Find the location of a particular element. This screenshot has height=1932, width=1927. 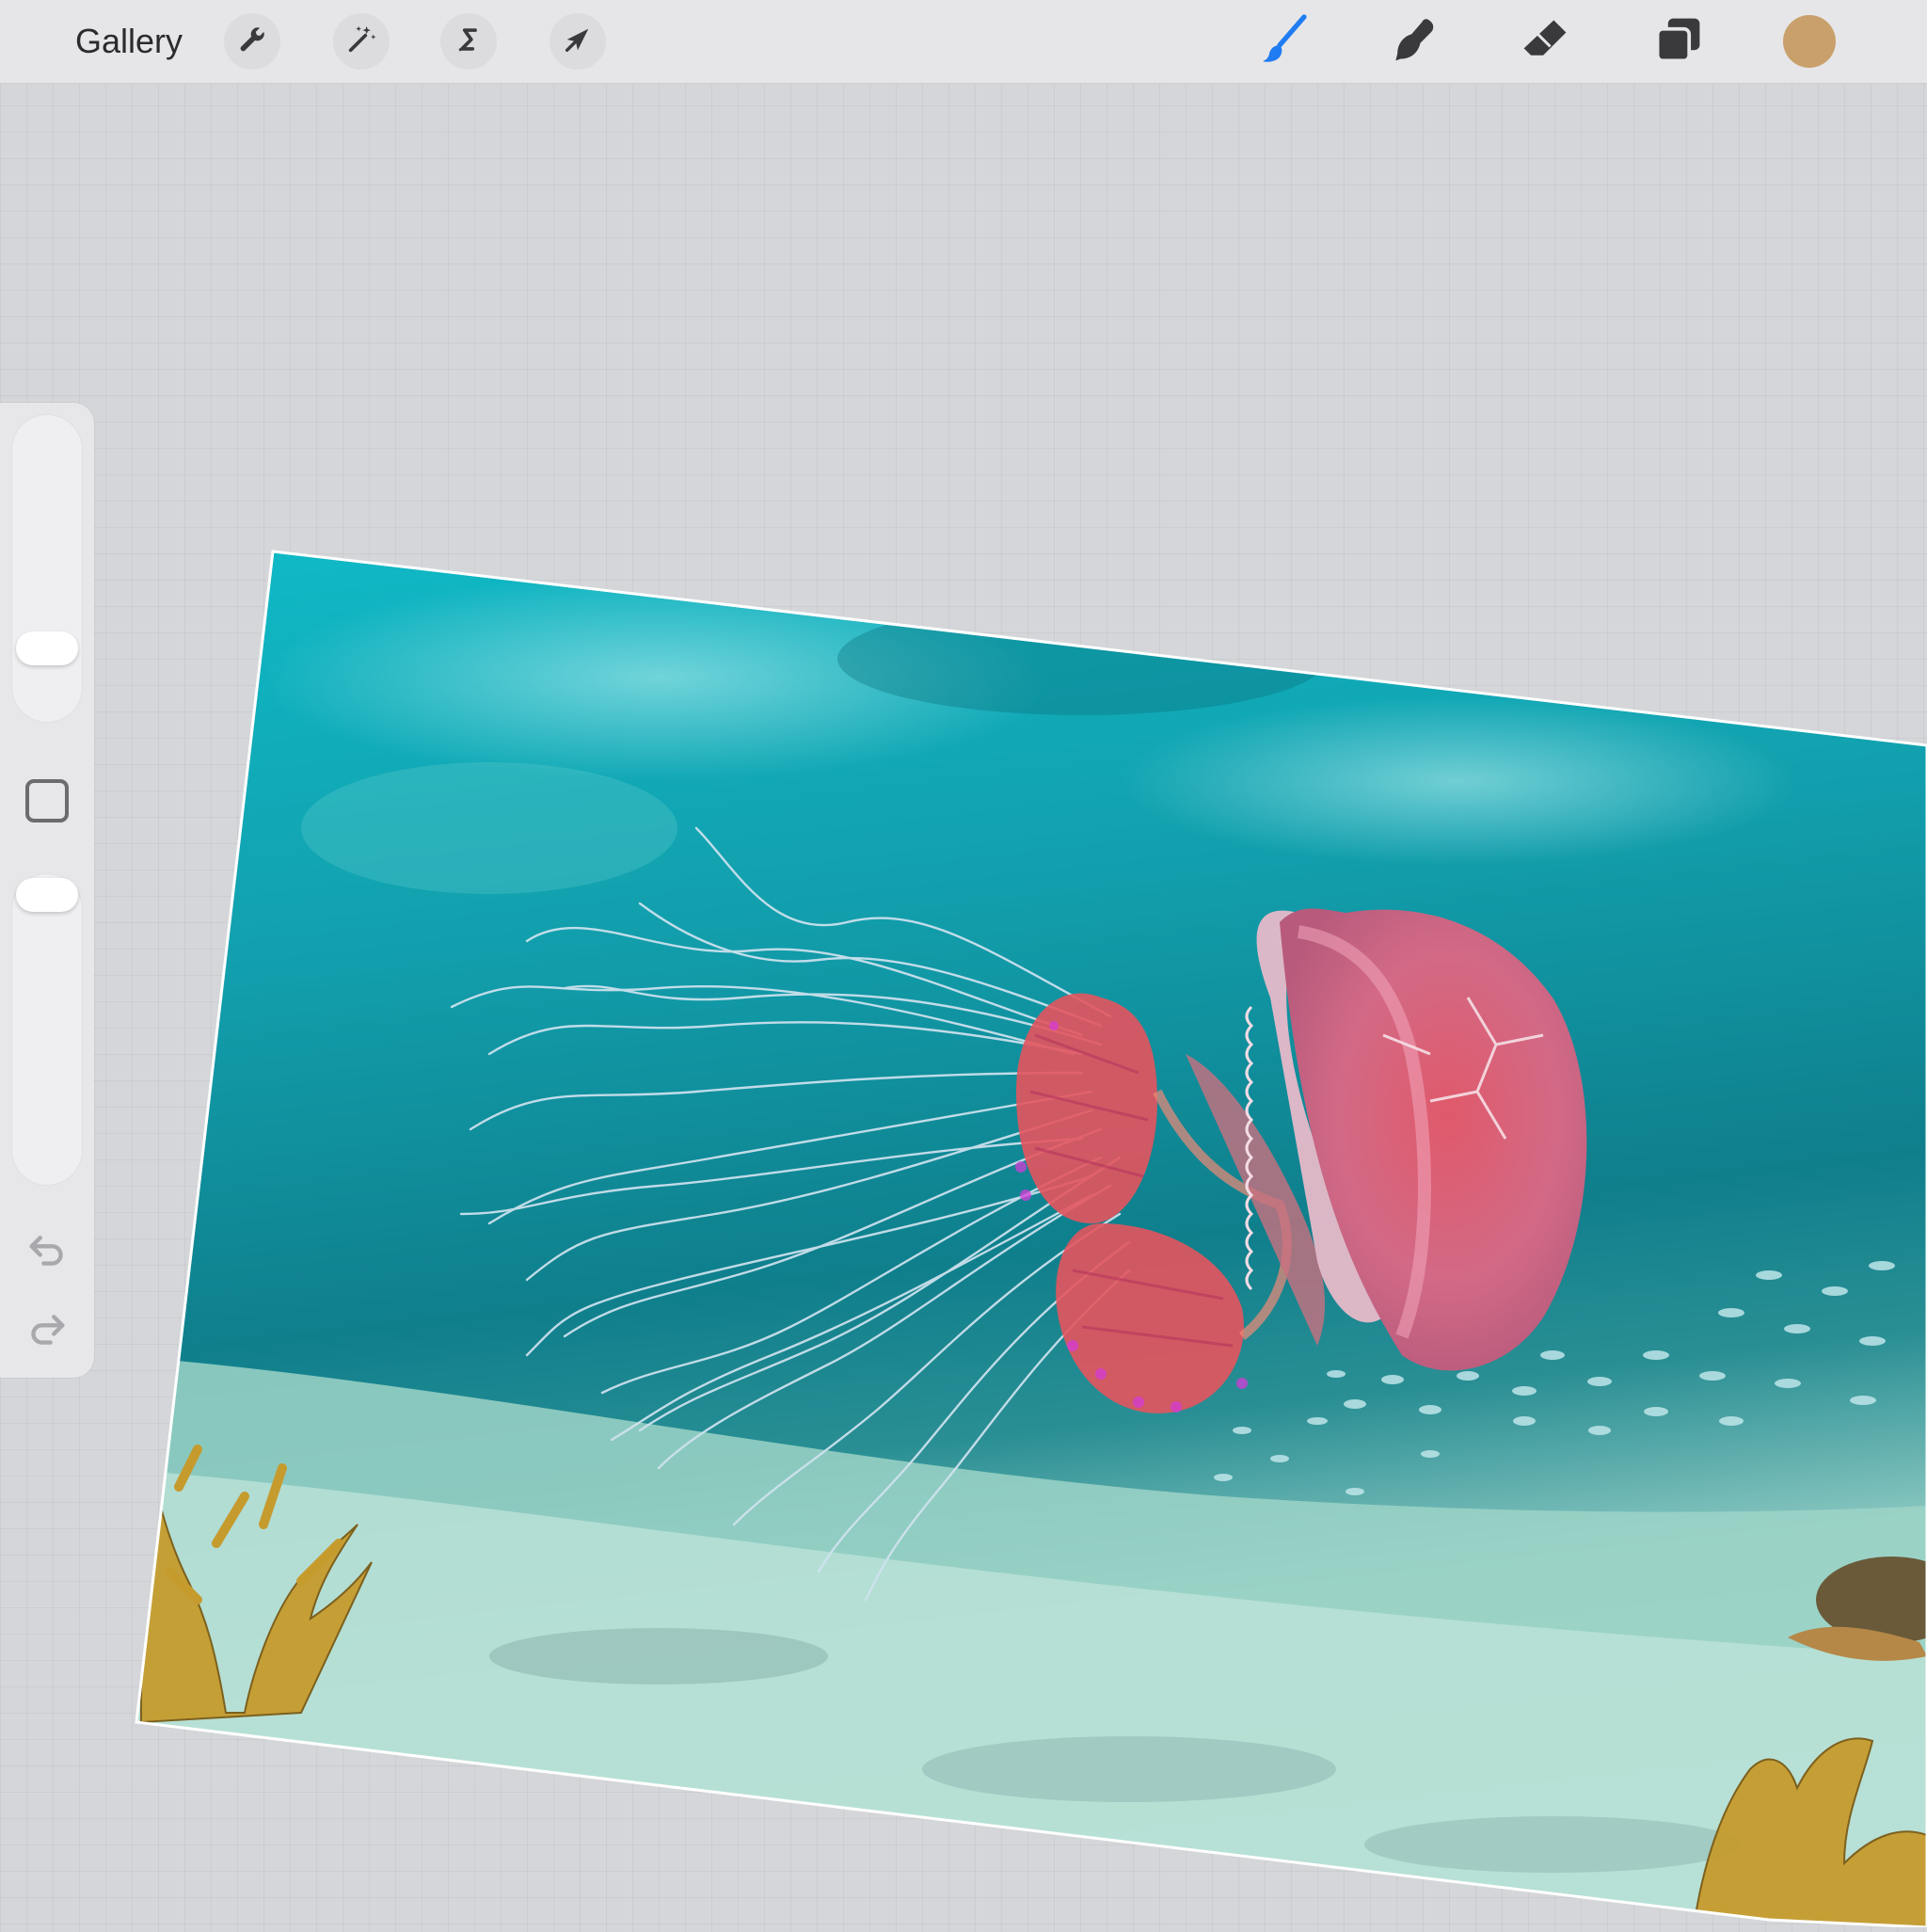

brush-tool-button is located at coordinates (1283, 41).